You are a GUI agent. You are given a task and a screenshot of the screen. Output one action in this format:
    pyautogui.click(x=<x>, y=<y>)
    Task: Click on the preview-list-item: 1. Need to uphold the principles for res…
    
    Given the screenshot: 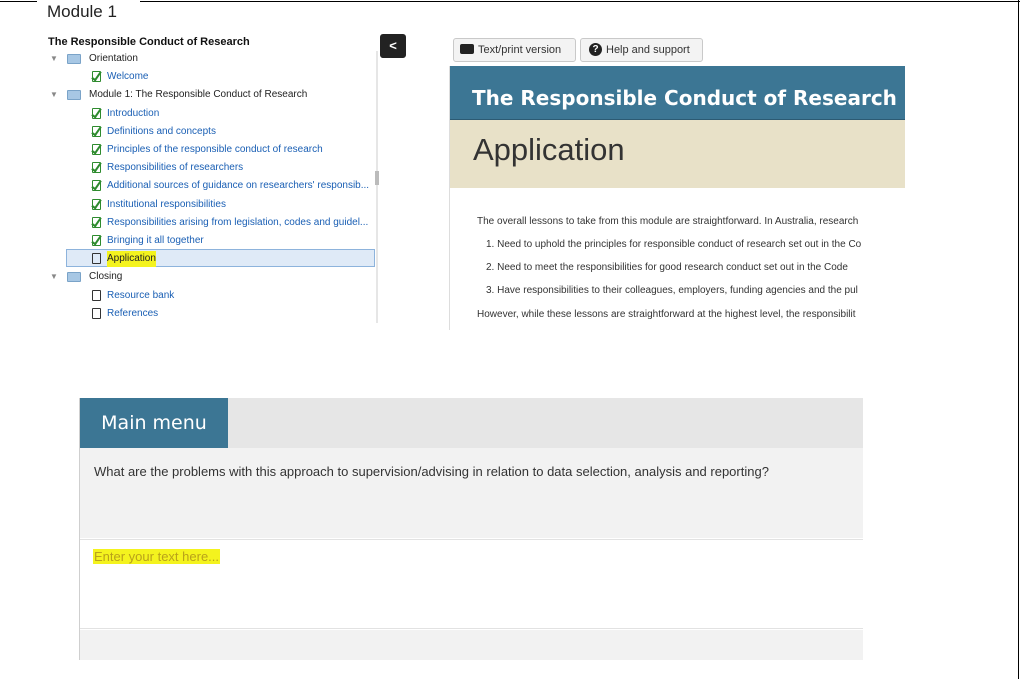 What is the action you would take?
    pyautogui.click(x=674, y=244)
    